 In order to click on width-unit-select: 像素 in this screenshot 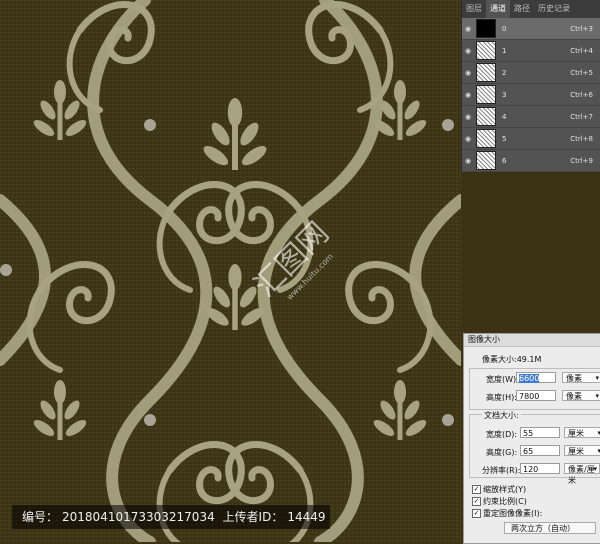, I will do `click(581, 378)`.